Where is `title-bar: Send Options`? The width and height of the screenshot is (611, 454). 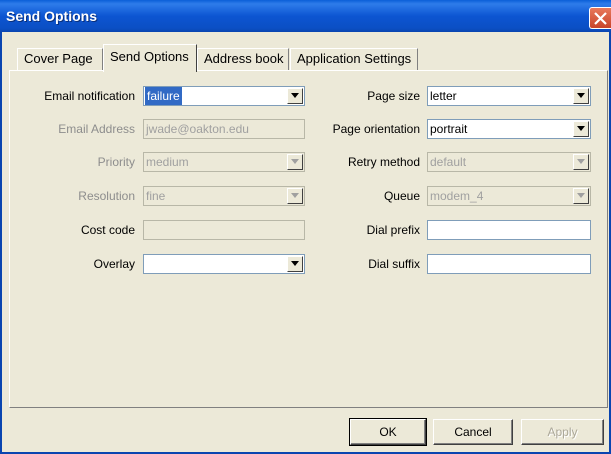 title-bar: Send Options is located at coordinates (305, 16).